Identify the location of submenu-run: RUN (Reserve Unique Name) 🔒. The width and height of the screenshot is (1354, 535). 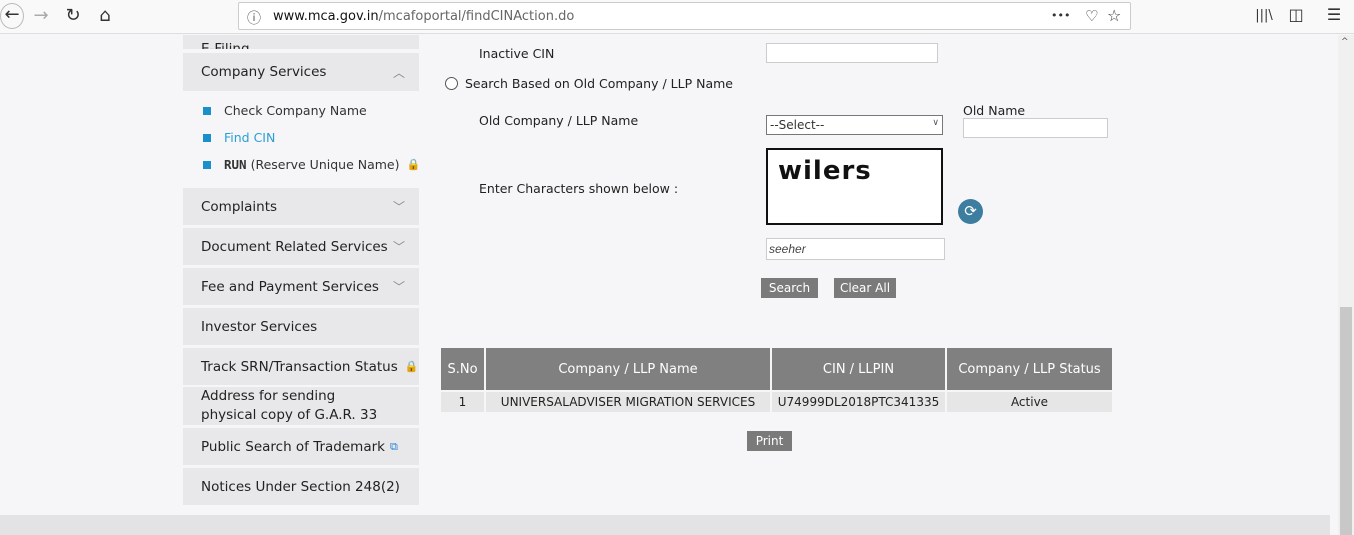
(311, 164).